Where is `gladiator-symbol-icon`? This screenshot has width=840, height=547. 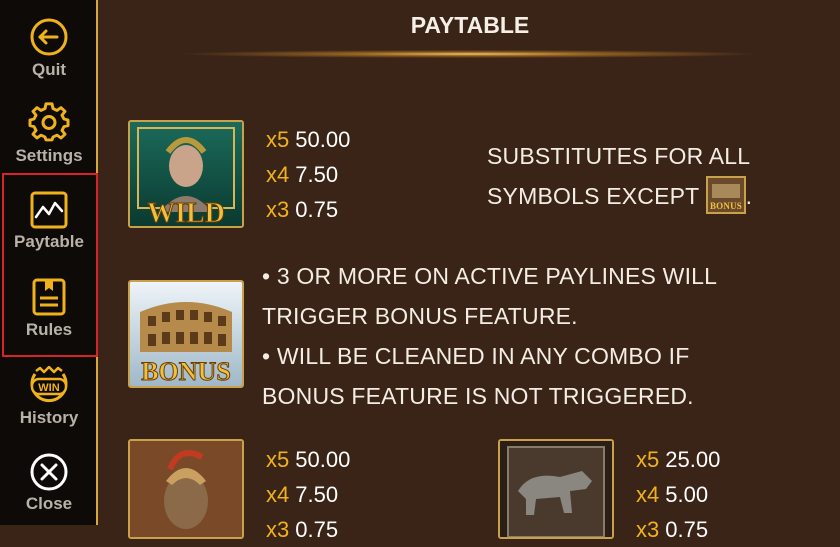
gladiator-symbol-icon is located at coordinates (186, 489).